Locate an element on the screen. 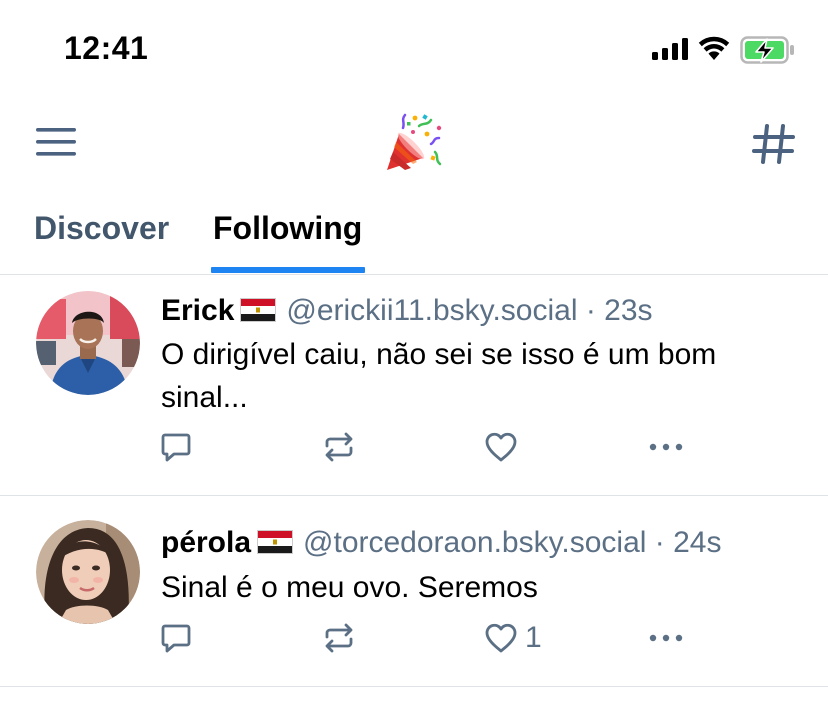 The image size is (828, 714). author-name: Erick is located at coordinates (197, 310).